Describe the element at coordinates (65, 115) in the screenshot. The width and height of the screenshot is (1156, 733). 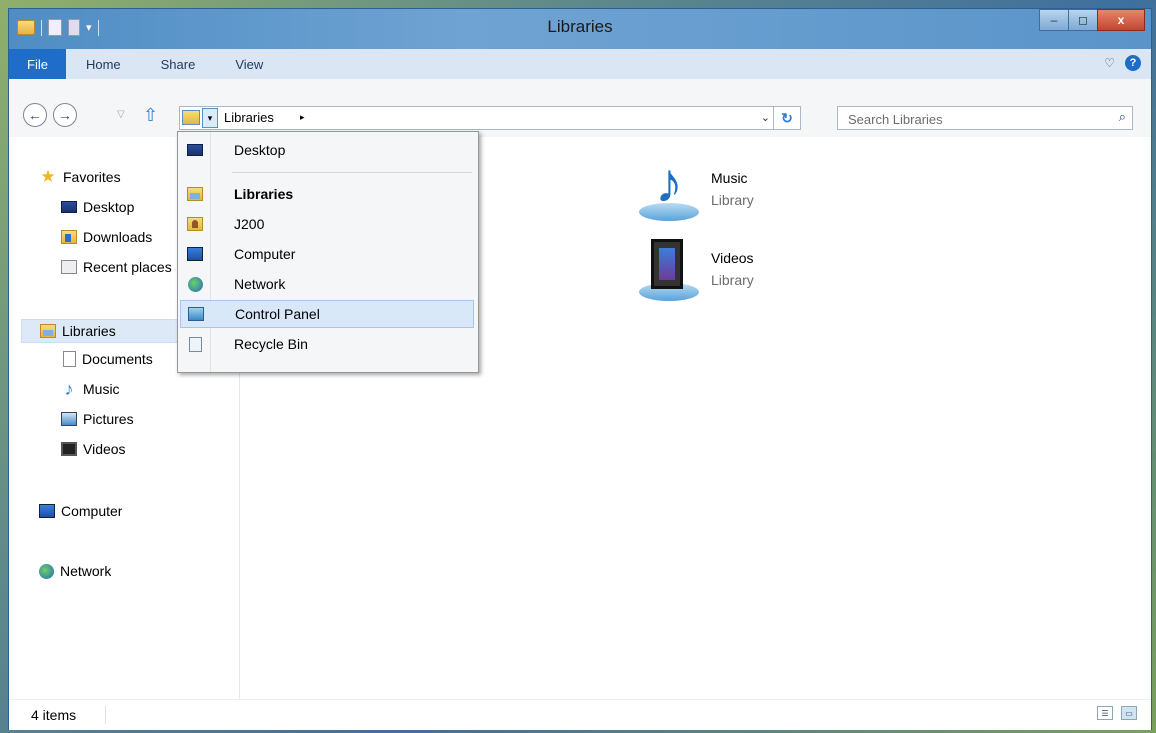
I see `forward-button: →` at that location.